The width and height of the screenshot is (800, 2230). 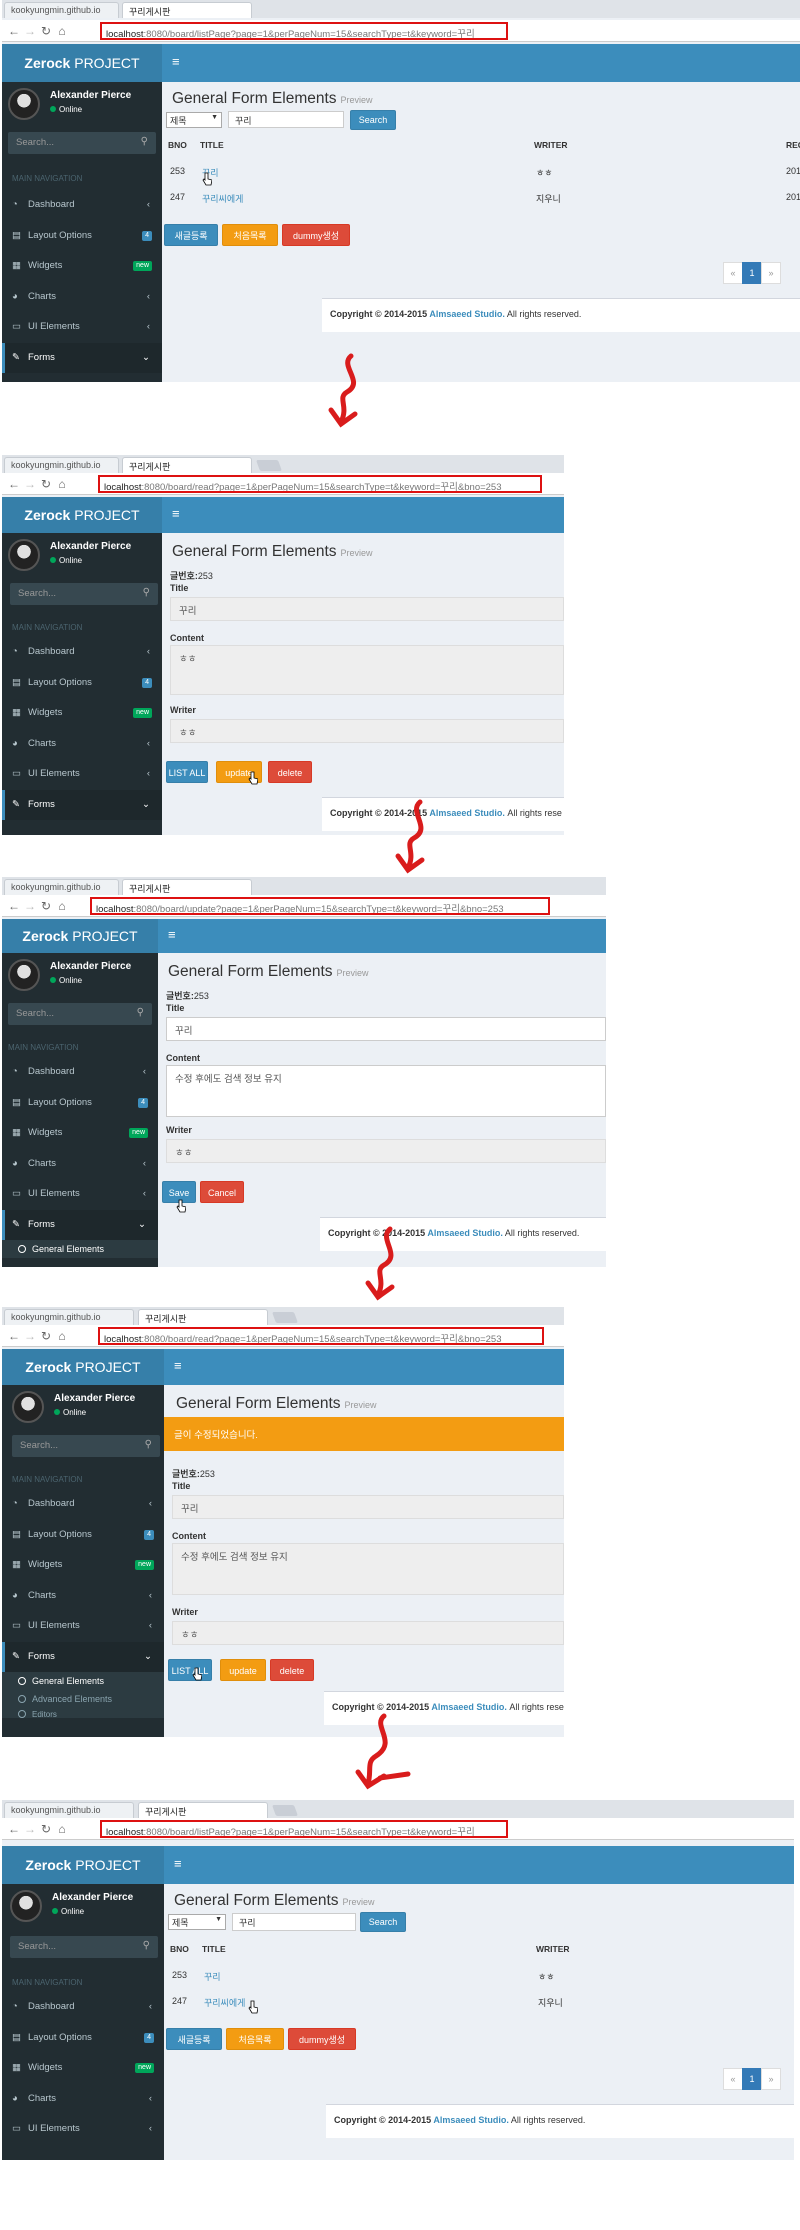 I want to click on row-title-link: 꾸리, so click(x=212, y=1976).